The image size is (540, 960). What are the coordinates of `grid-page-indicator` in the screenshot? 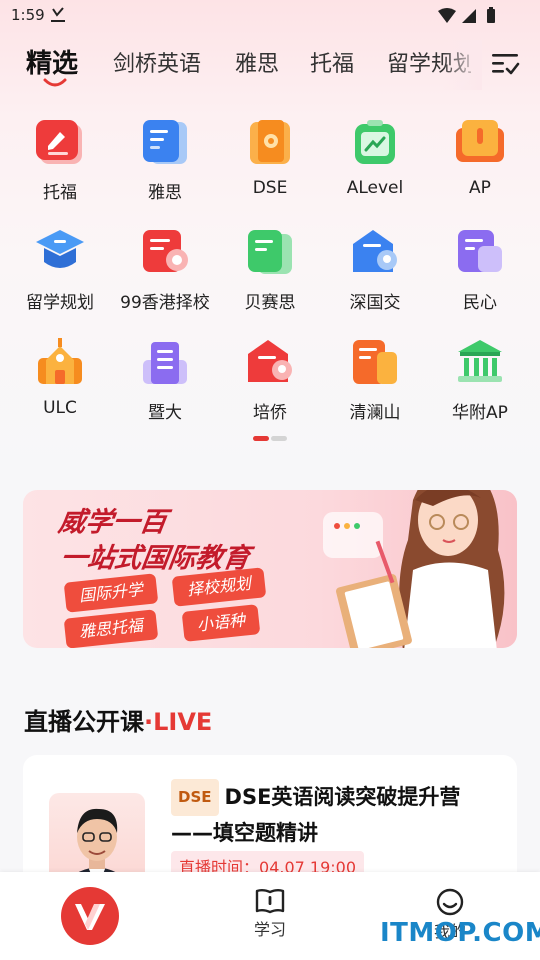 It's located at (270, 438).